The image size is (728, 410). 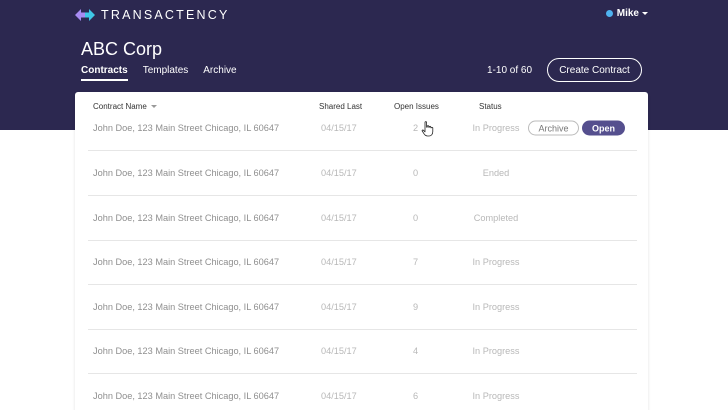 What do you see at coordinates (416, 351) in the screenshot?
I see `open-issues-count: 4` at bounding box center [416, 351].